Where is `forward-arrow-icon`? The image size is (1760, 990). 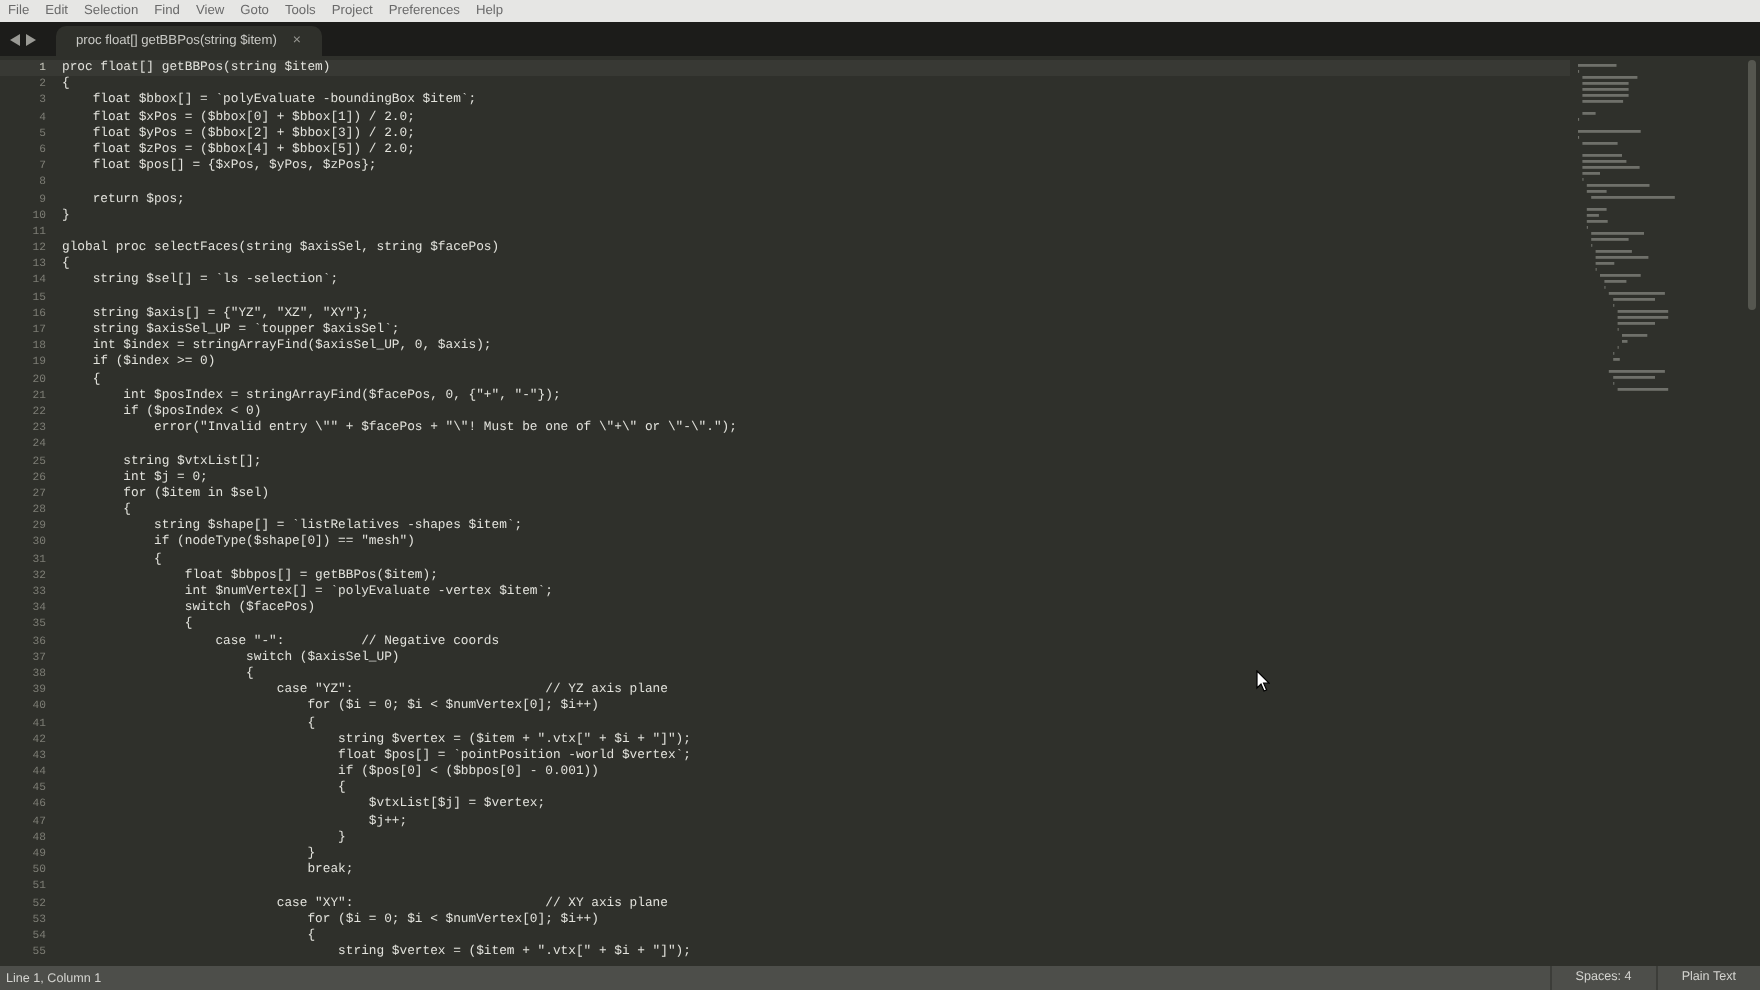 forward-arrow-icon is located at coordinates (31, 39).